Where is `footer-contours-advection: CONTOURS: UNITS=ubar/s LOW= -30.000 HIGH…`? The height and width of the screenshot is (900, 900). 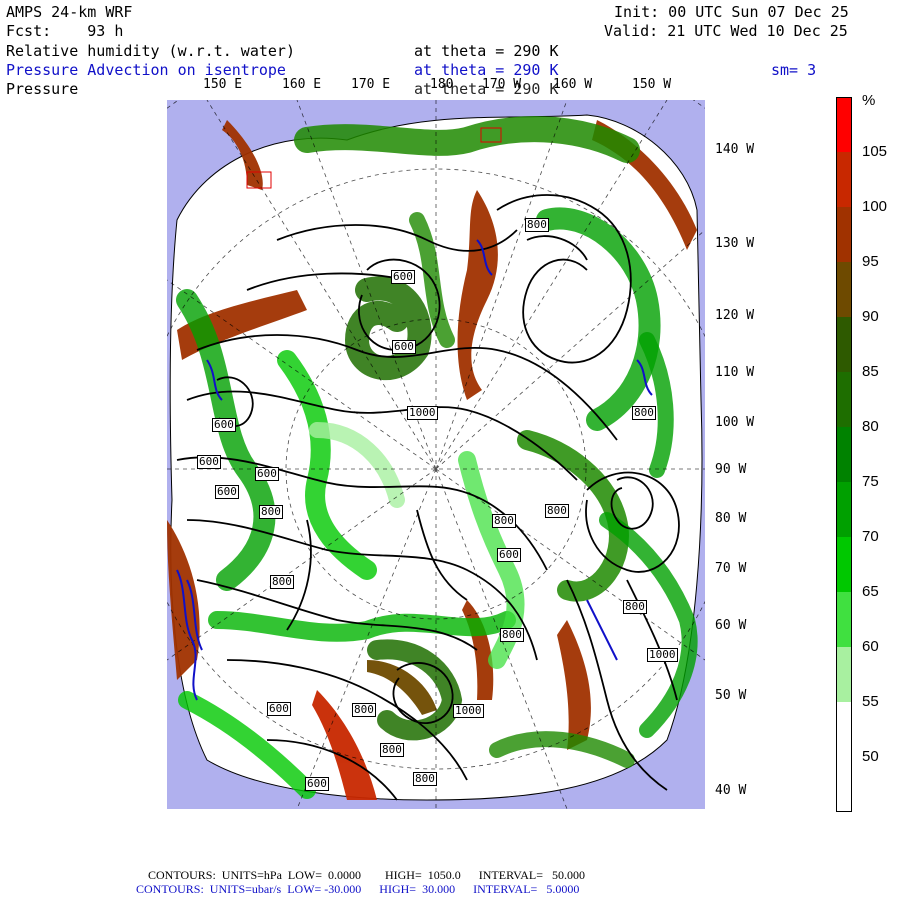 footer-contours-advection: CONTOURS: UNITS=ubar/s LOW= -30.000 HIGH… is located at coordinates (358, 889).